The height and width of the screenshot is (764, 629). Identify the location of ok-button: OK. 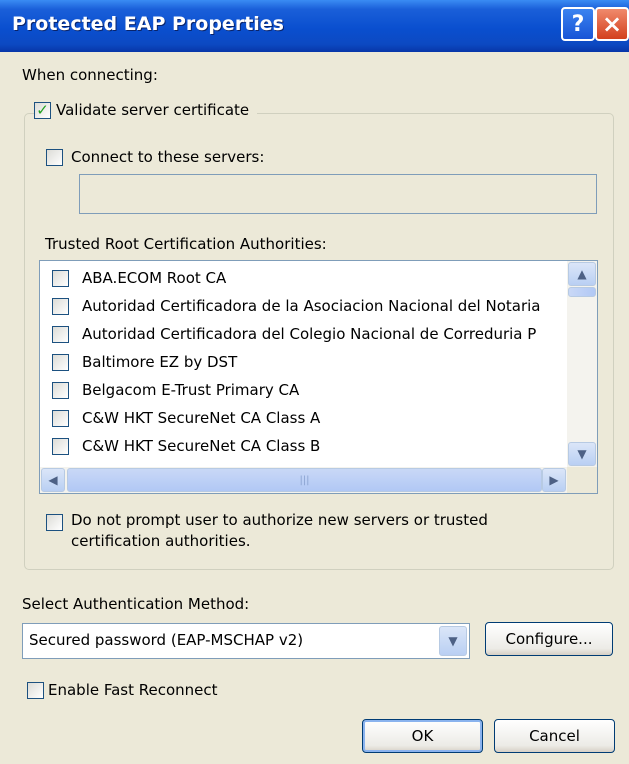
(422, 736).